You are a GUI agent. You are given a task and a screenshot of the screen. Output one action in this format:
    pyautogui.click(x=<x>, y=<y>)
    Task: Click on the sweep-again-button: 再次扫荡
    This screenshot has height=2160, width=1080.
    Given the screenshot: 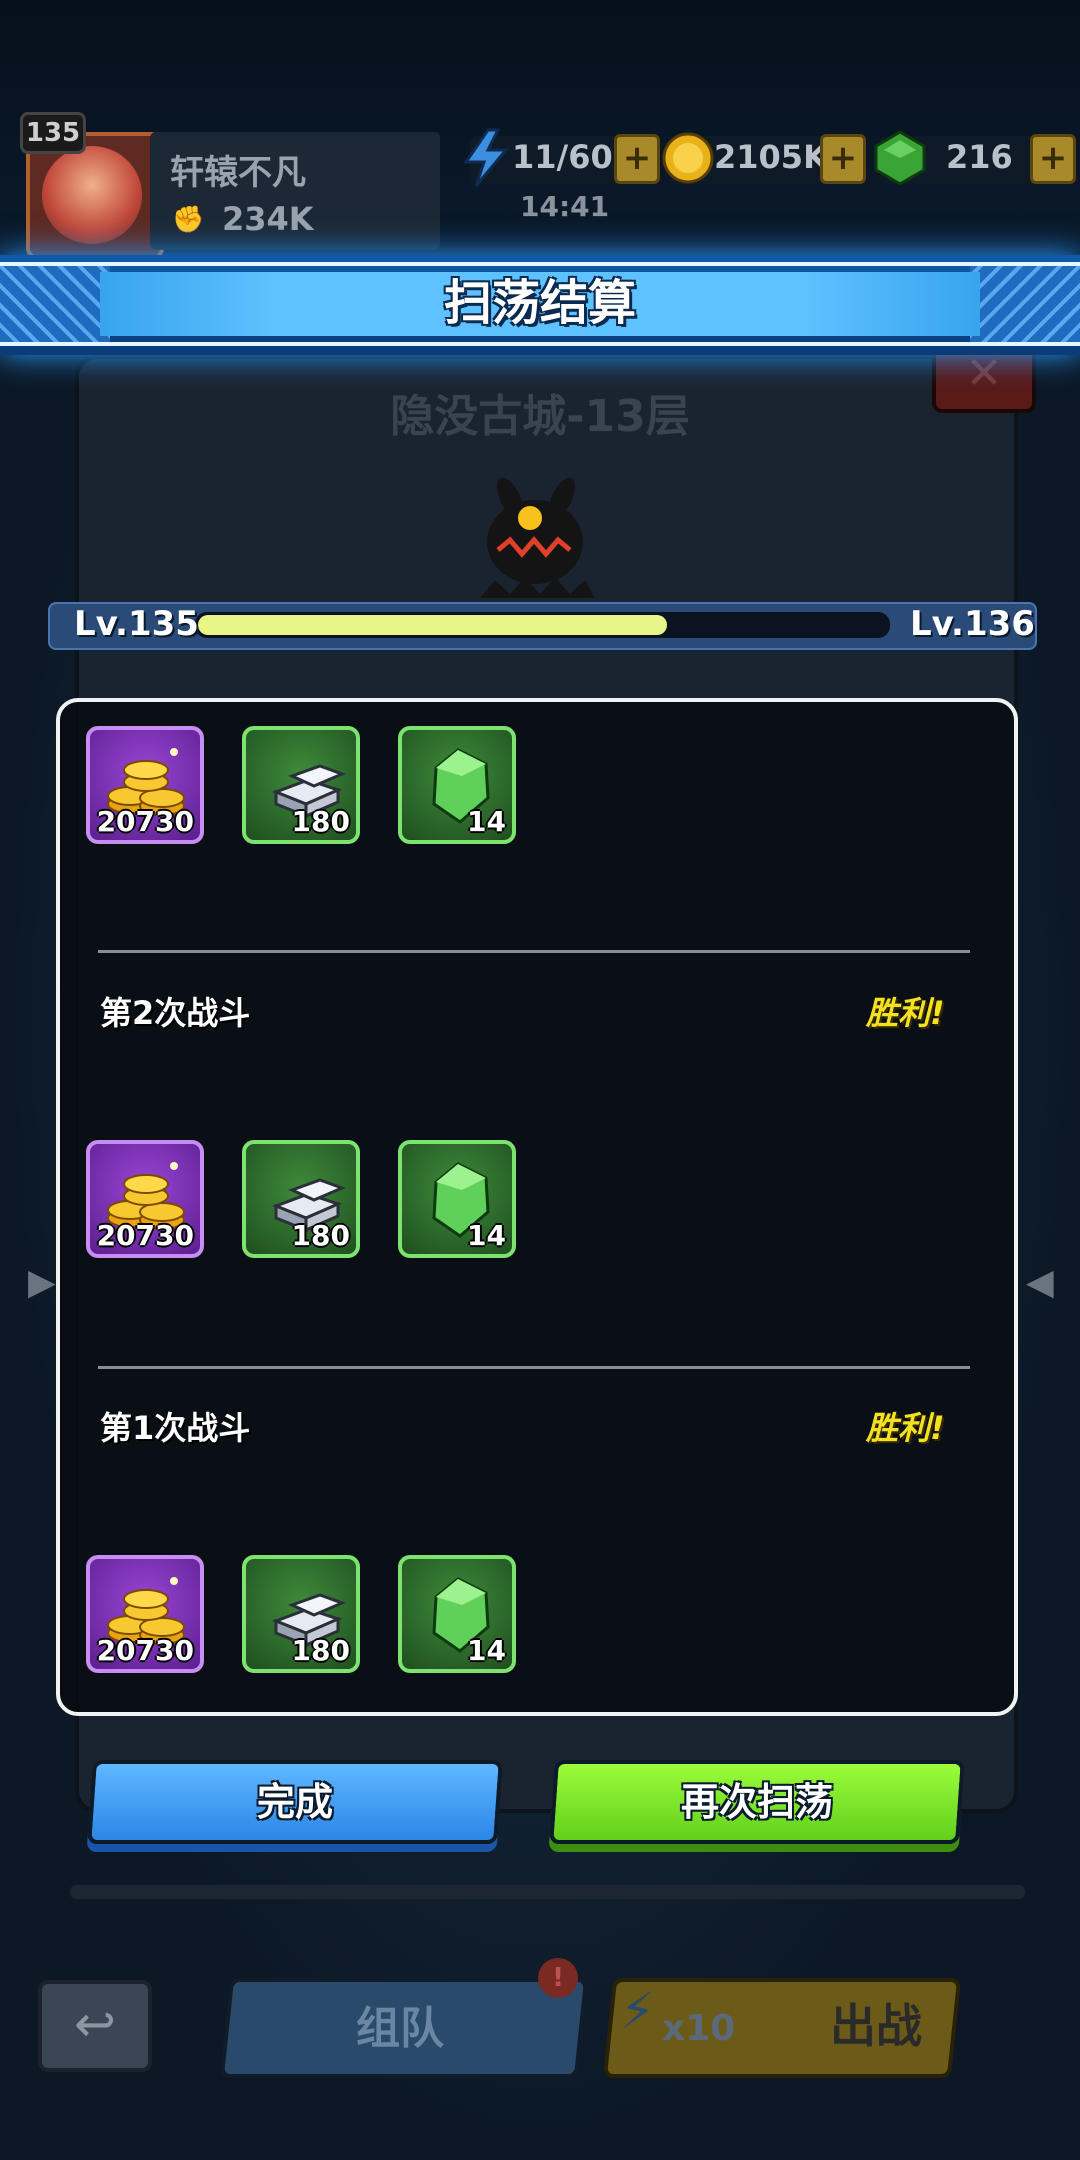 What is the action you would take?
    pyautogui.click(x=757, y=1802)
    